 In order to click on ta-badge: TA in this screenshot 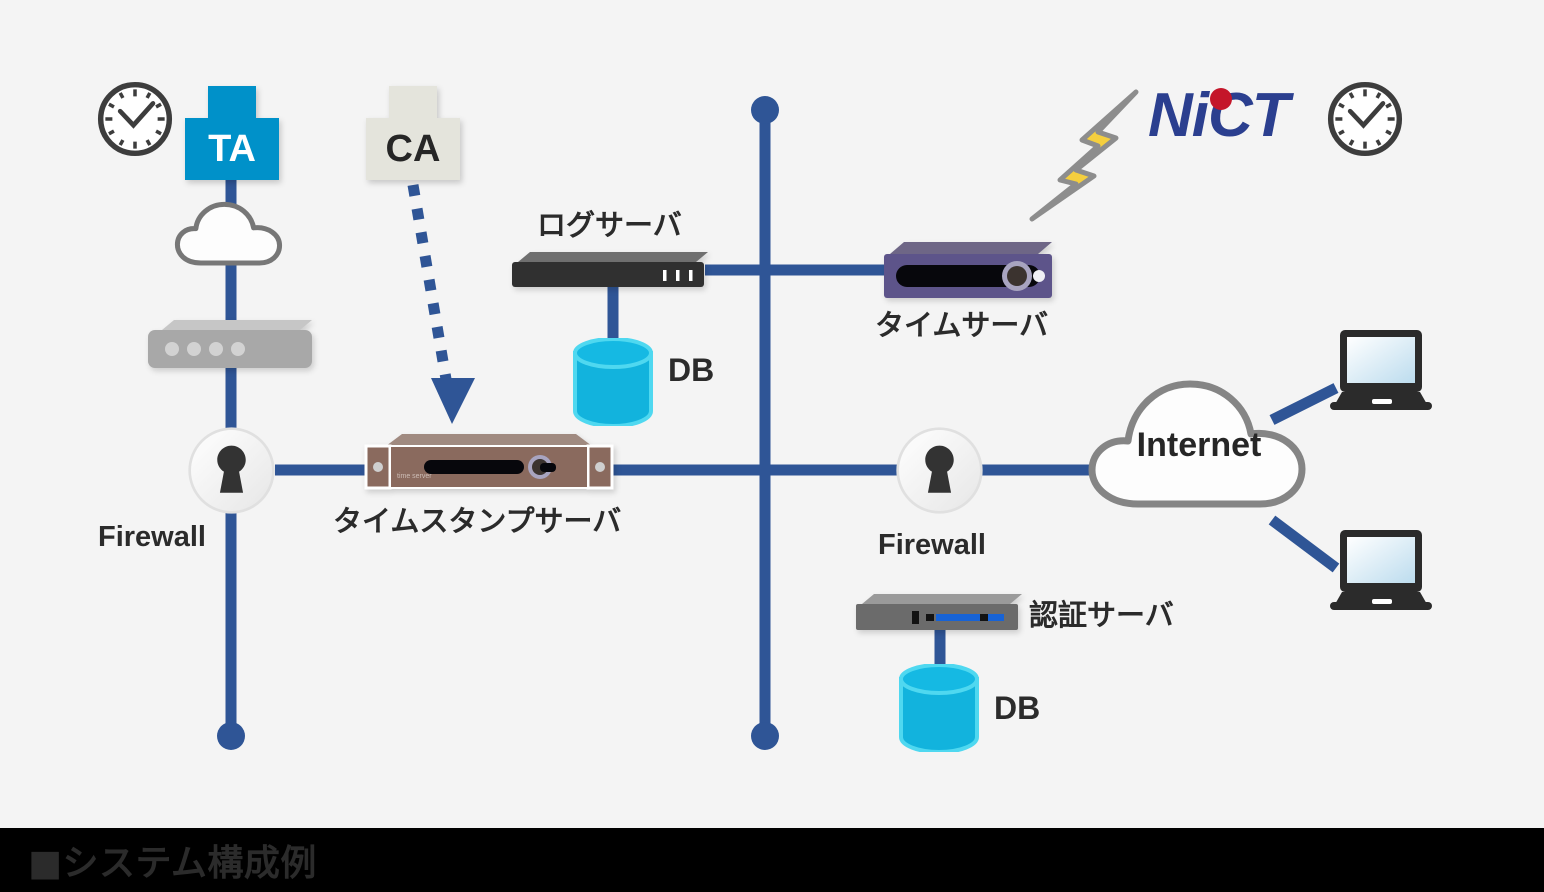, I will do `click(232, 133)`.